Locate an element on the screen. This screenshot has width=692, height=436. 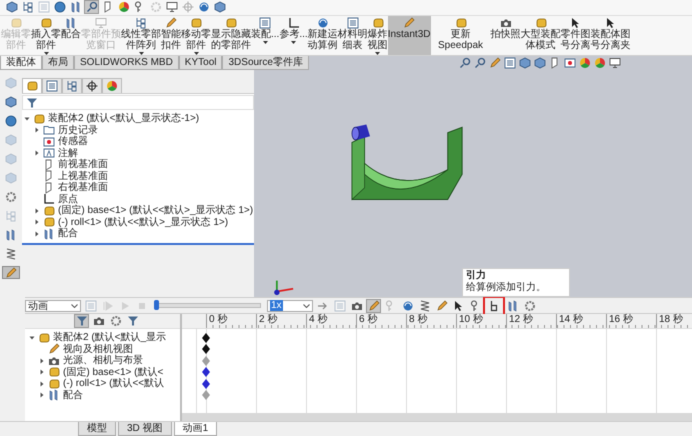
color-wheel-icon is located at coordinates (112, 86).